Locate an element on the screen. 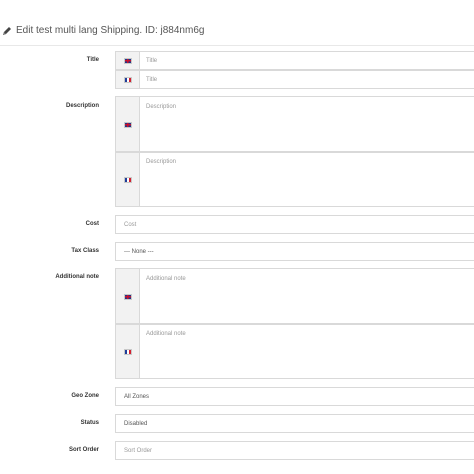  sort-order-input: Sort Order is located at coordinates (294, 450).